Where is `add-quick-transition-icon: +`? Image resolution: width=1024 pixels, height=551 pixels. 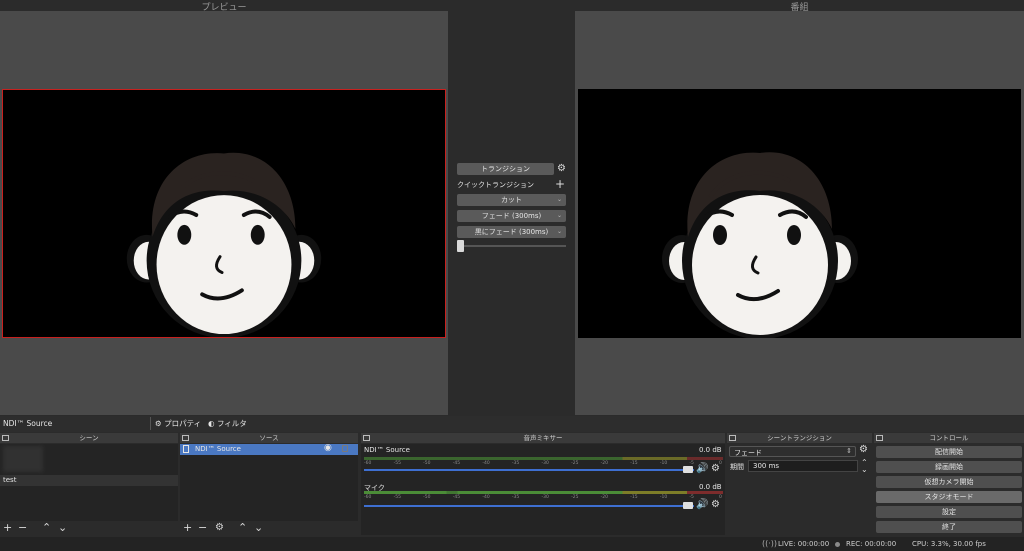 add-quick-transition-icon: + is located at coordinates (560, 184).